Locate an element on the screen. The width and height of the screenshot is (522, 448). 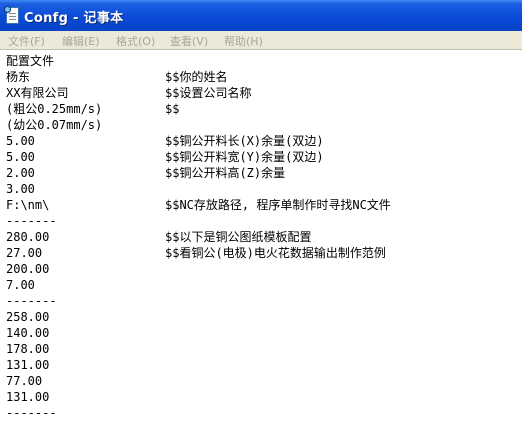
menu-view: 查看(V) is located at coordinates (189, 41).